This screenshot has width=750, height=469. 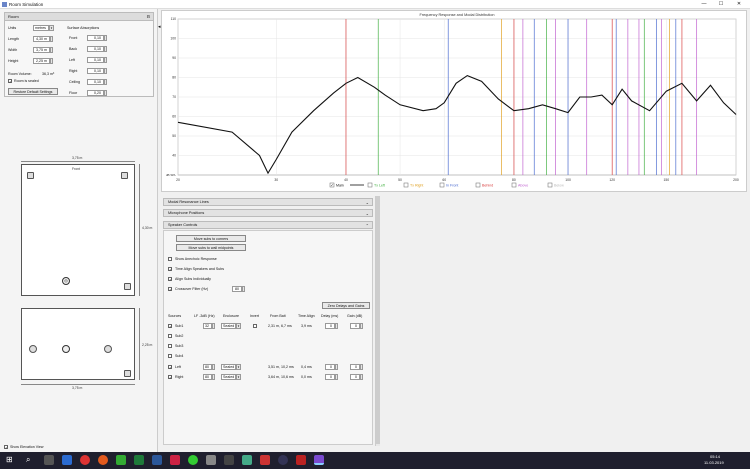 I want to click on crossover-checkbox, so click(x=170, y=289).